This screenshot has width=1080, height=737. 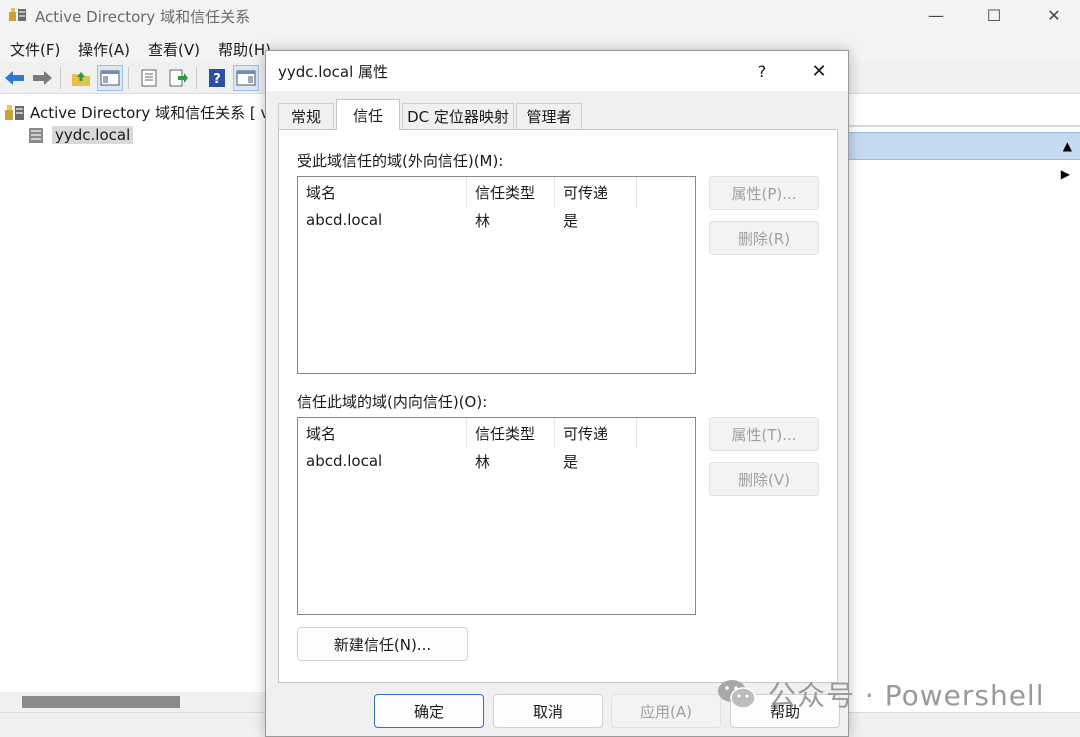 I want to click on action-pane-icon, so click(x=246, y=78).